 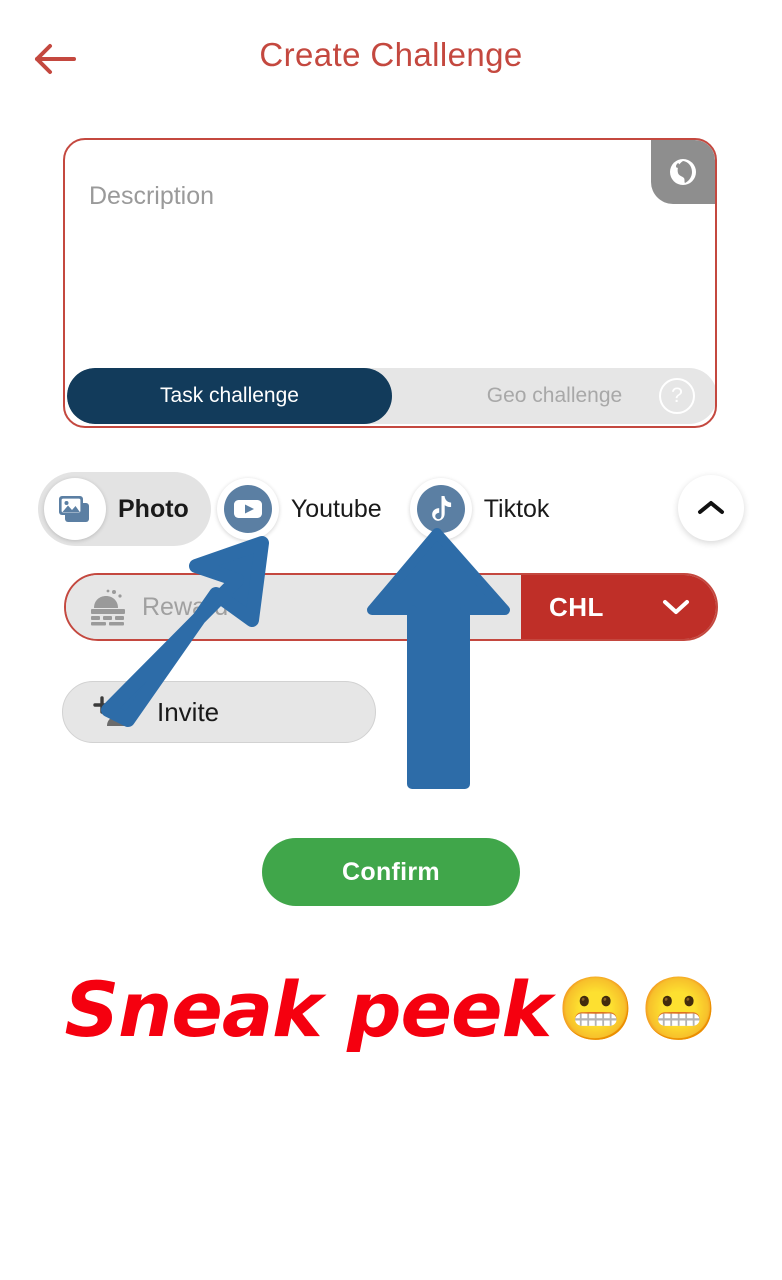 I want to click on photo-icon, so click(x=75, y=509).